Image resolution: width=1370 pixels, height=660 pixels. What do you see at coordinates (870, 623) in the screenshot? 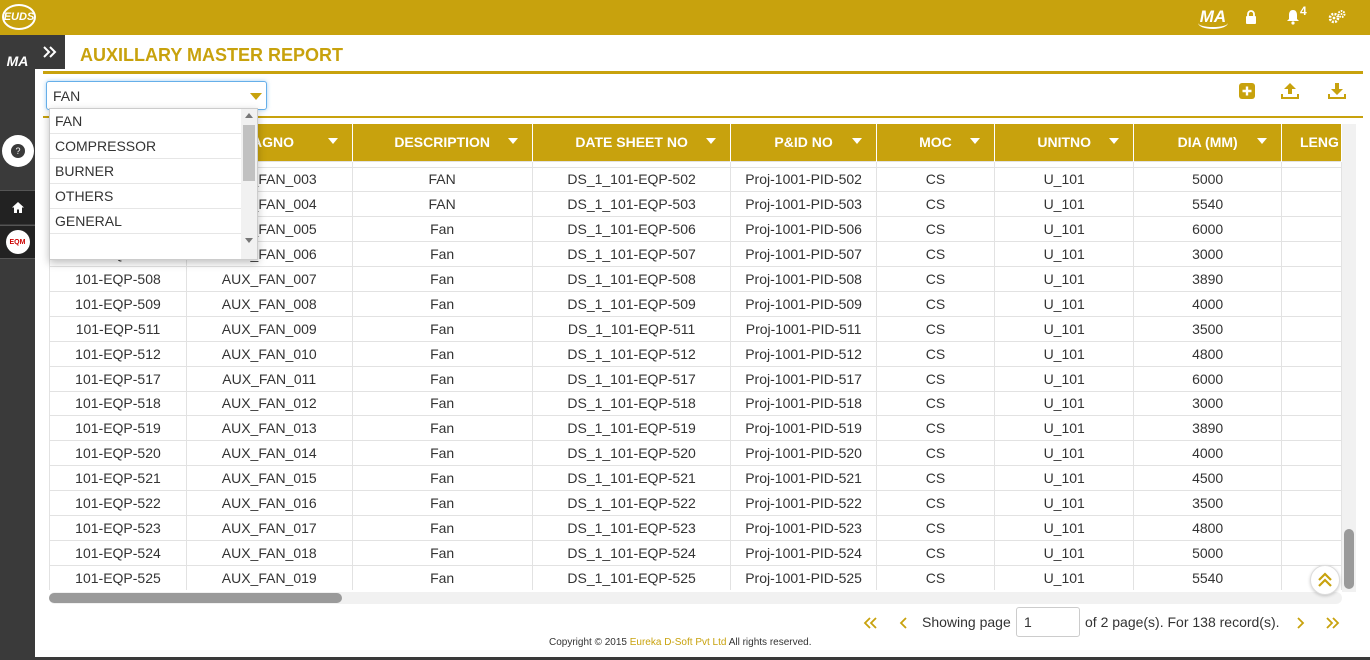
I see `first-page-button` at bounding box center [870, 623].